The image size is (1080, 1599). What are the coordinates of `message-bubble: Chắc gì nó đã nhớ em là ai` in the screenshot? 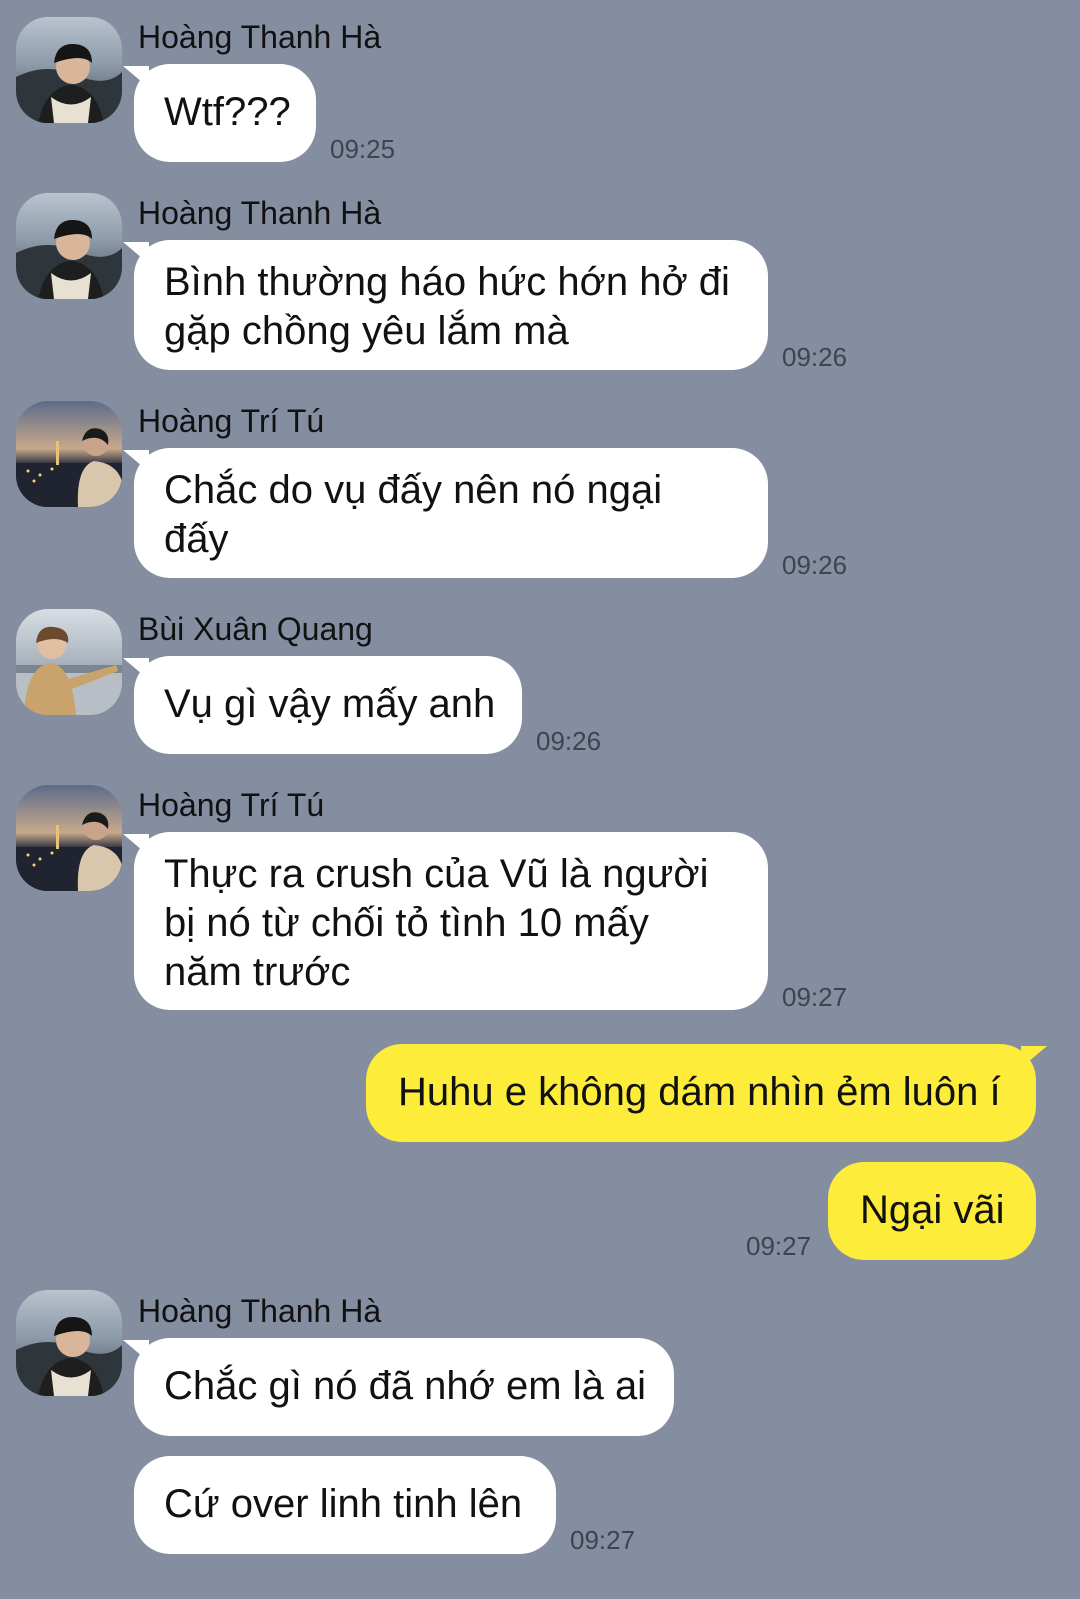 It's located at (398, 1387).